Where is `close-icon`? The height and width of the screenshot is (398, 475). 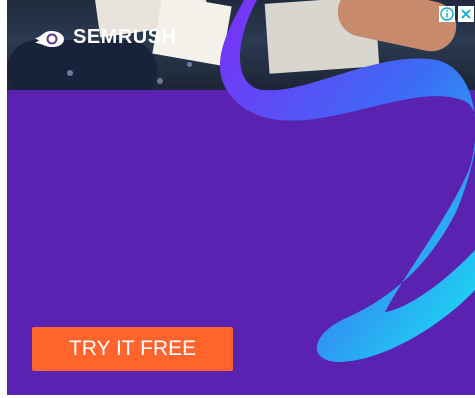
close-icon is located at coordinates (466, 14).